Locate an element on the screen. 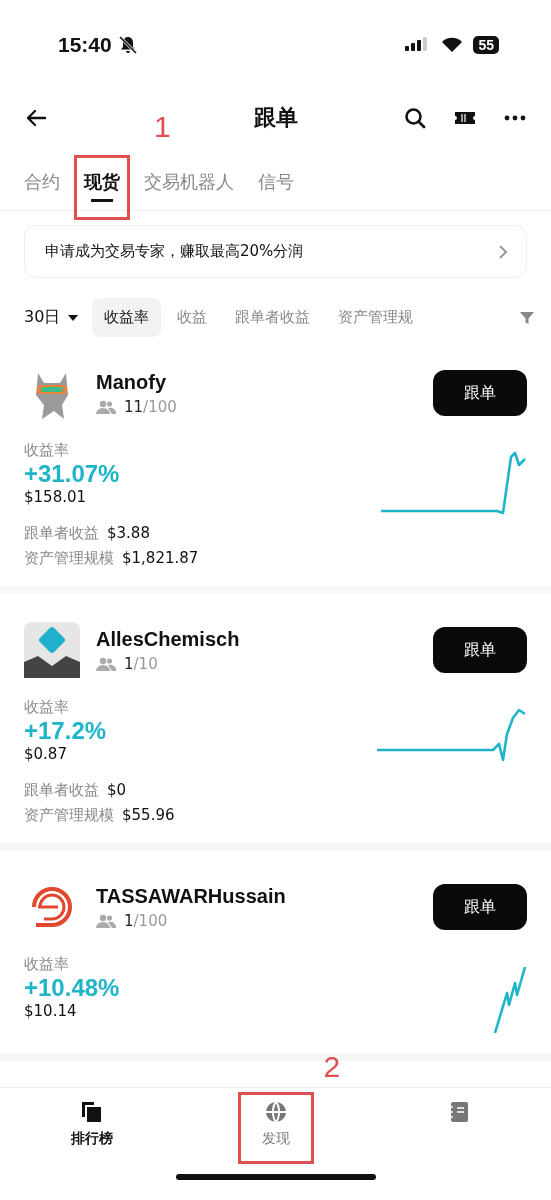 The width and height of the screenshot is (551, 1200). profit-amount: $10.14 is located at coordinates (50, 1011).